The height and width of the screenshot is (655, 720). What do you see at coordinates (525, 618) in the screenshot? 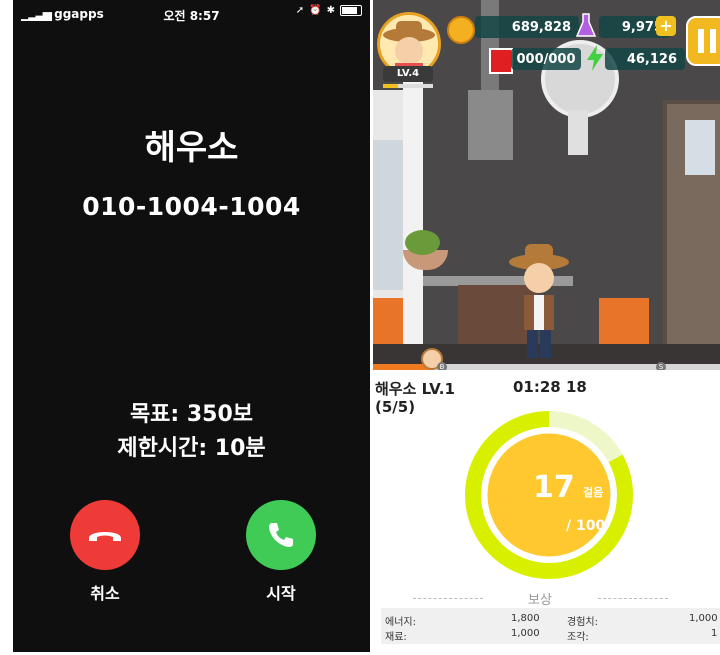
I see `reward-energy-value: 1,800` at bounding box center [525, 618].